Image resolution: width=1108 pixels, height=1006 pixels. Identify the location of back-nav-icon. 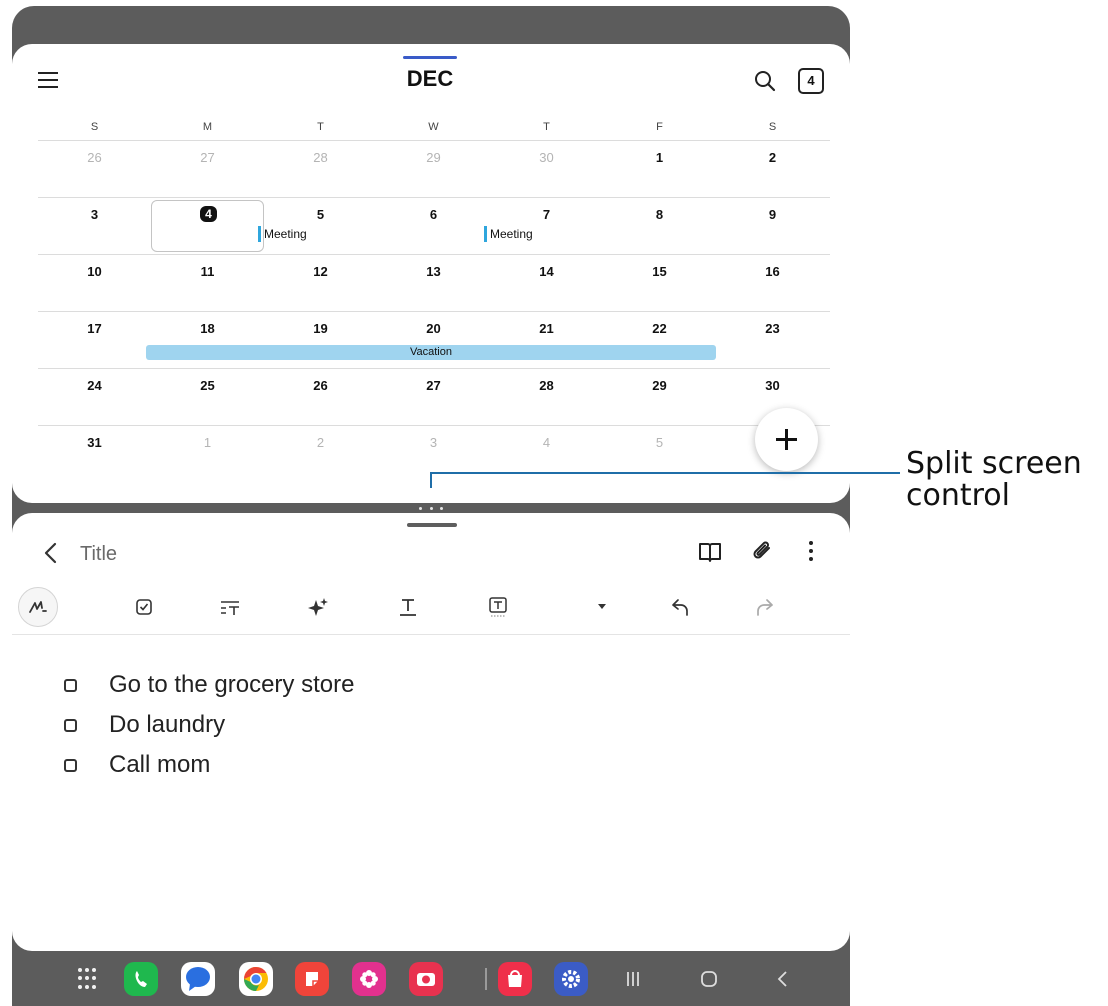
(783, 979).